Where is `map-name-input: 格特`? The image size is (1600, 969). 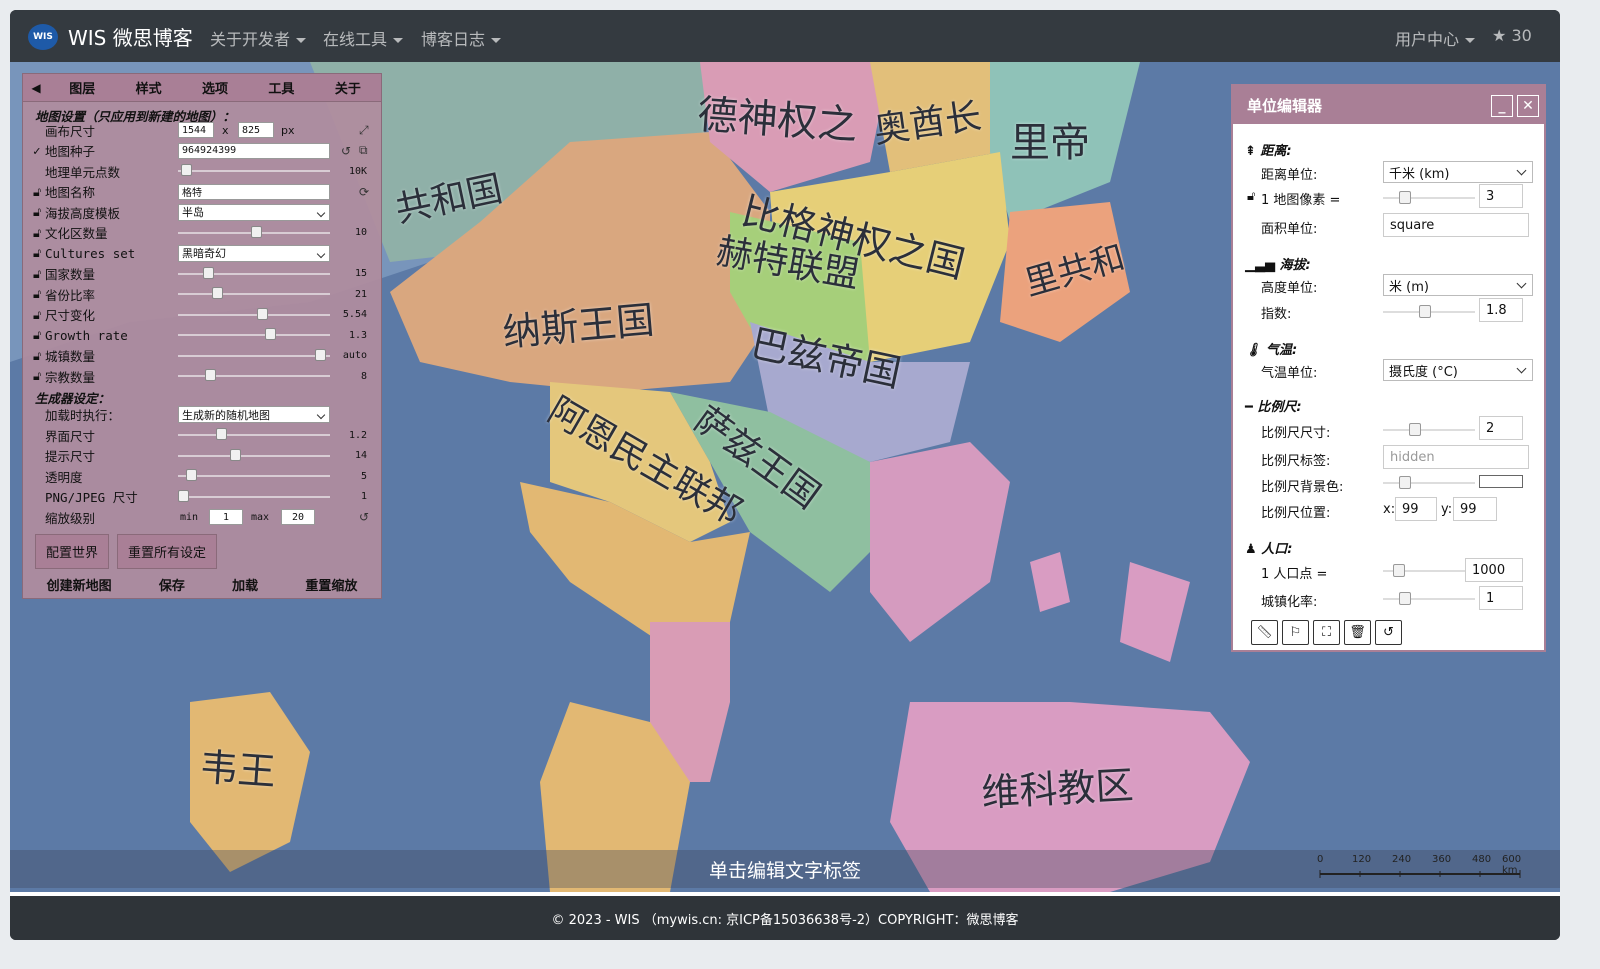
map-name-input: 格特 is located at coordinates (254, 191).